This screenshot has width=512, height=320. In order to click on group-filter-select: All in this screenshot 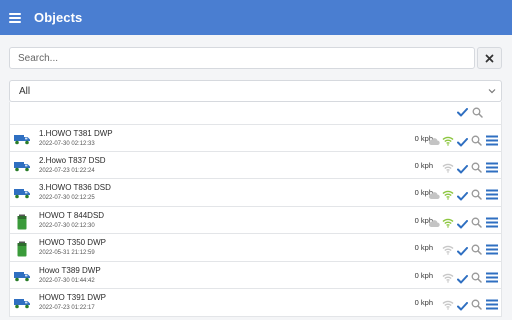, I will do `click(255, 91)`.